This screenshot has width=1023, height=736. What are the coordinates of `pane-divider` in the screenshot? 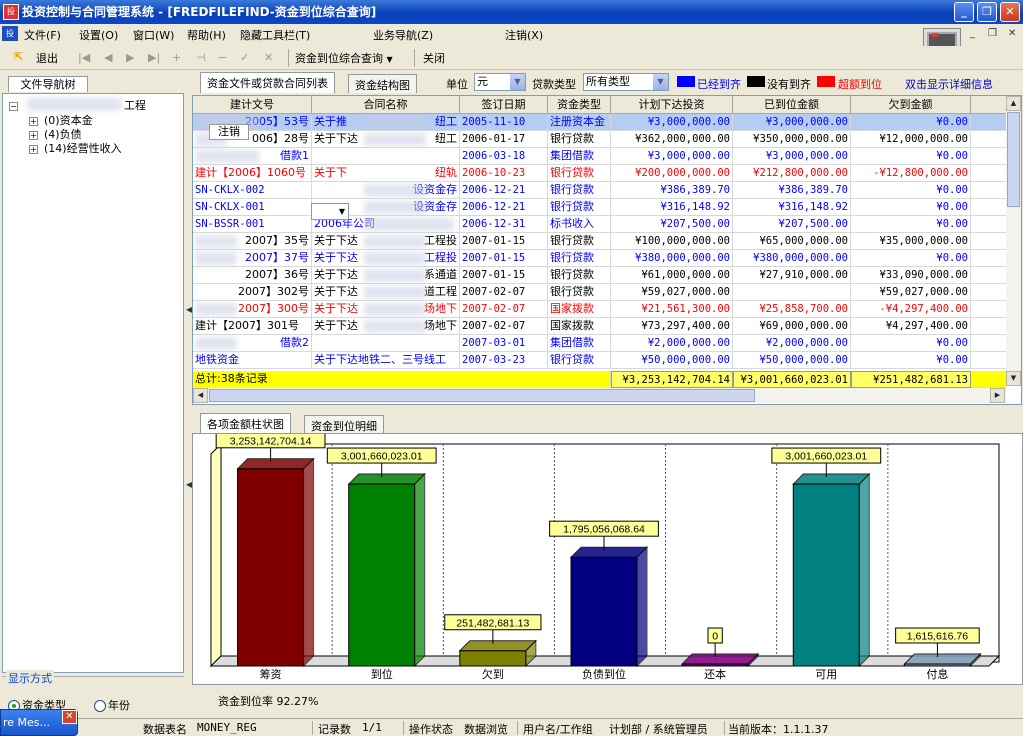 It's located at (607, 410).